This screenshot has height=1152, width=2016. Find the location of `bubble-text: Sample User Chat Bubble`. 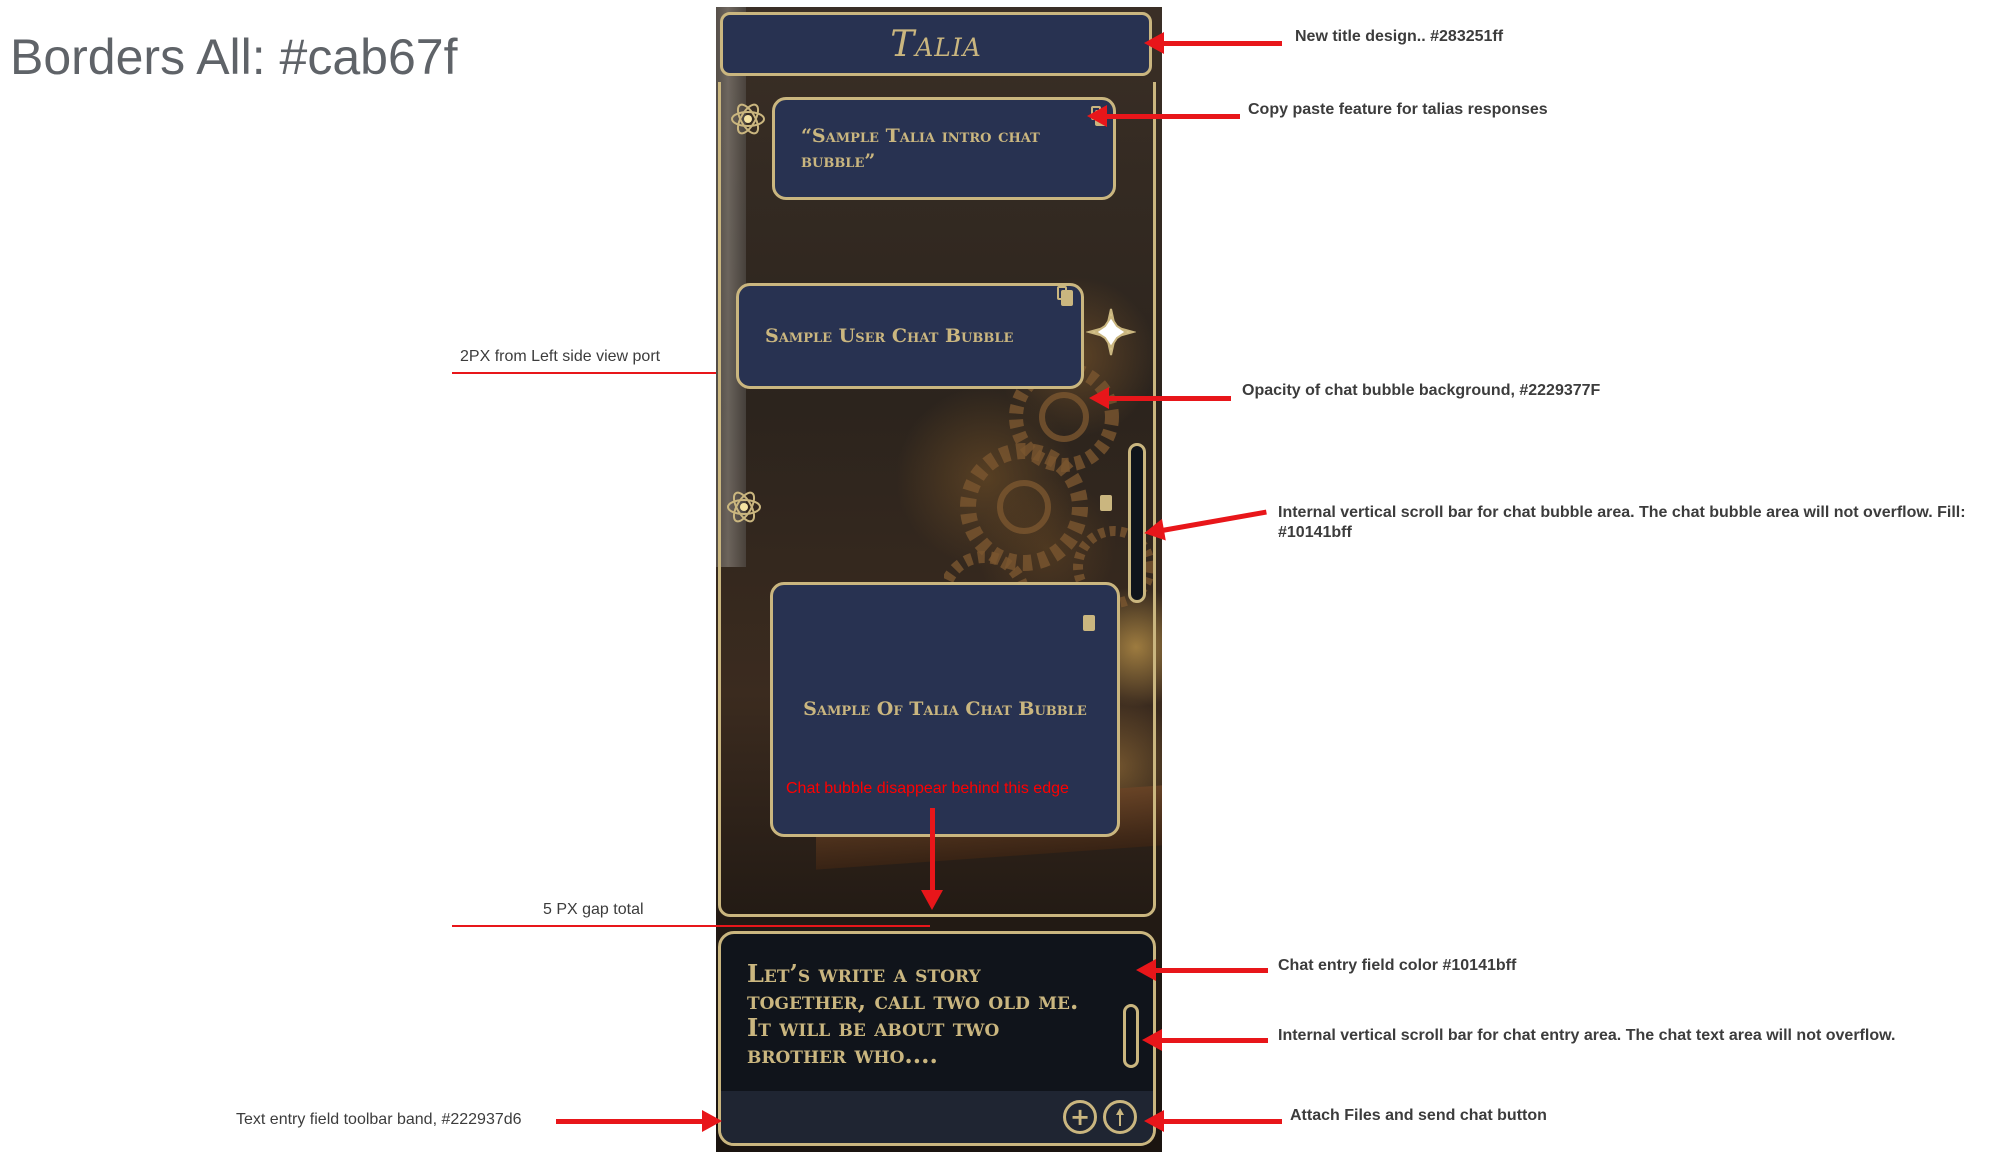

bubble-text: Sample User Chat Bubble is located at coordinates (889, 336).